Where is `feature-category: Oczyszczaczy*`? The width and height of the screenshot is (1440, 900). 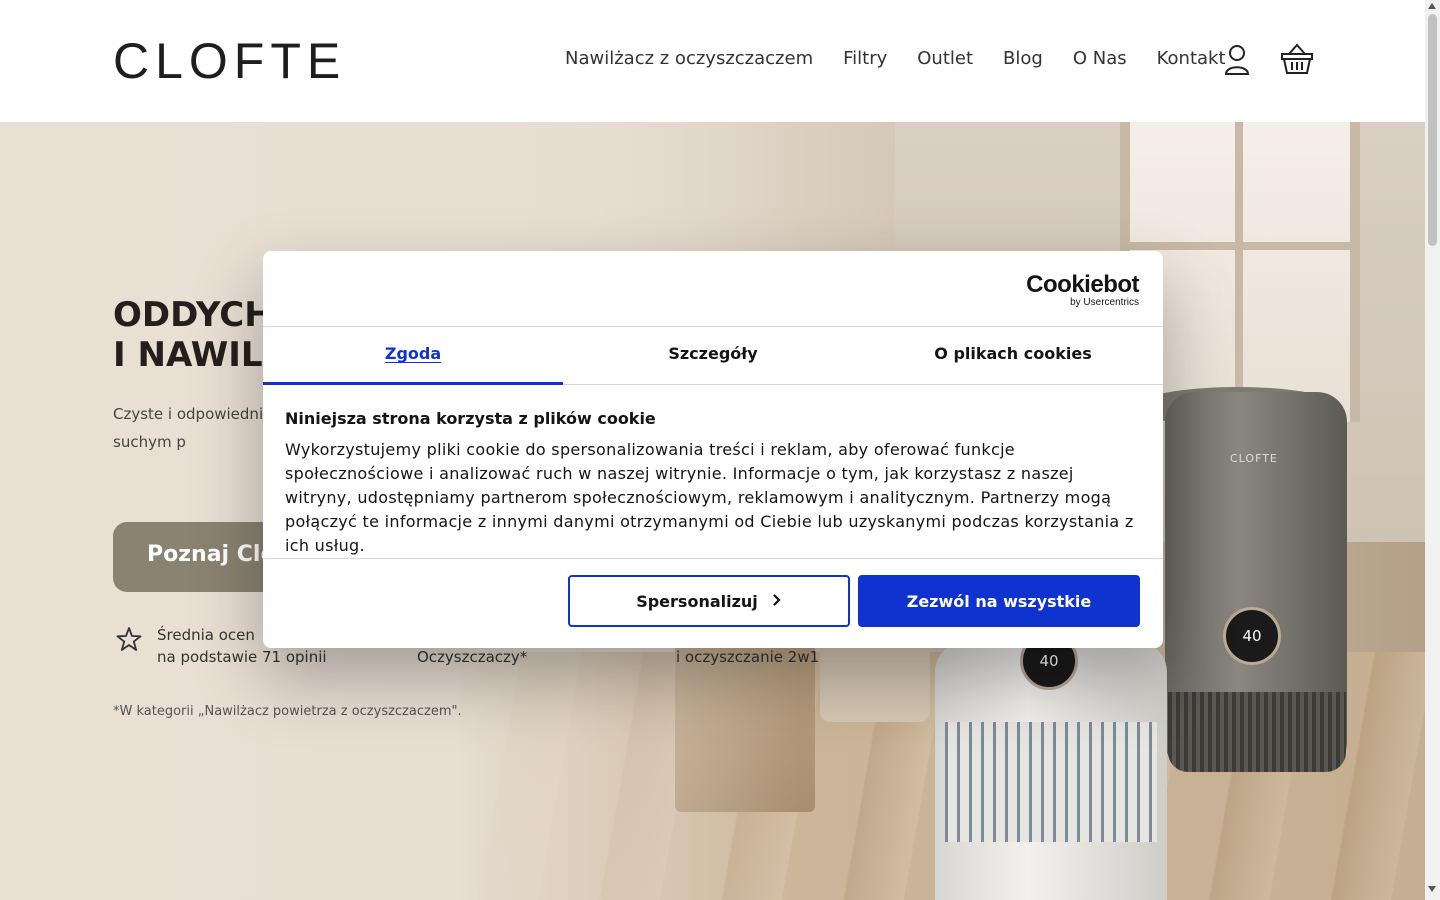 feature-category: Oczyszczaczy* is located at coordinates (472, 657).